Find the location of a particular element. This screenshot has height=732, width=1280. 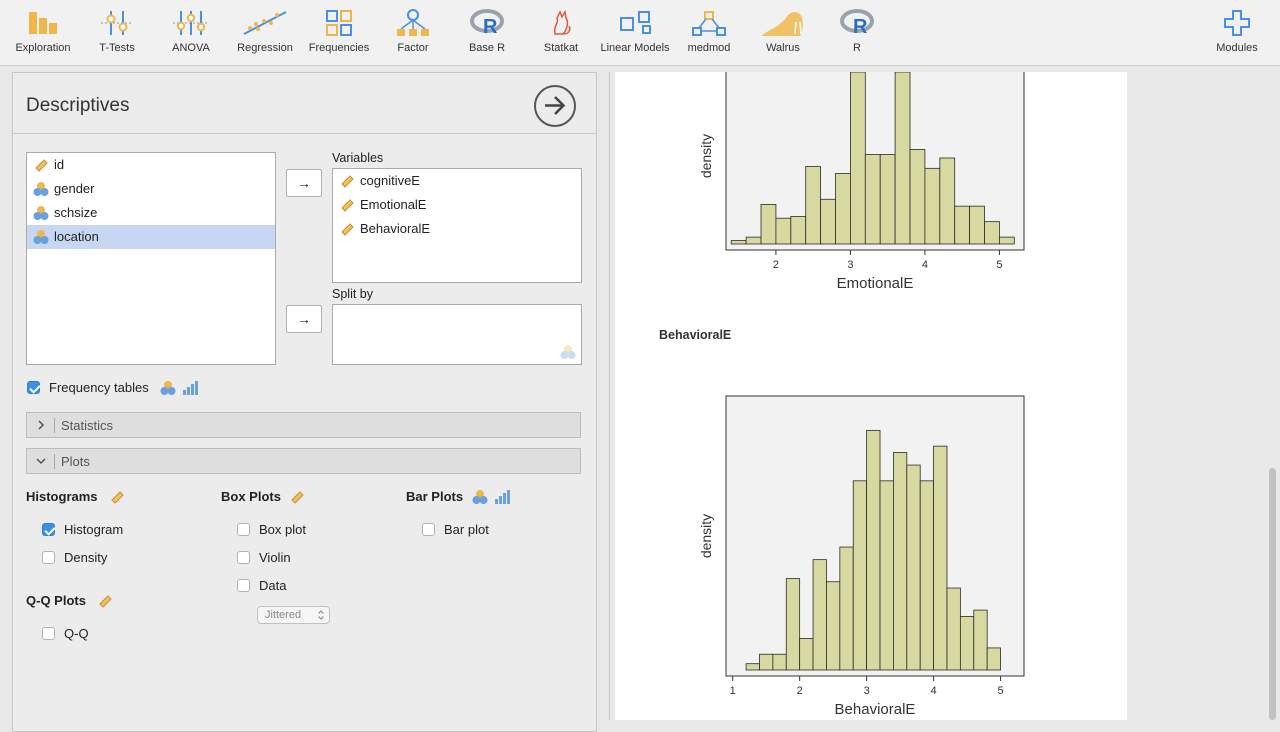

r-logo-icon: R is located at coordinates (857, 23).